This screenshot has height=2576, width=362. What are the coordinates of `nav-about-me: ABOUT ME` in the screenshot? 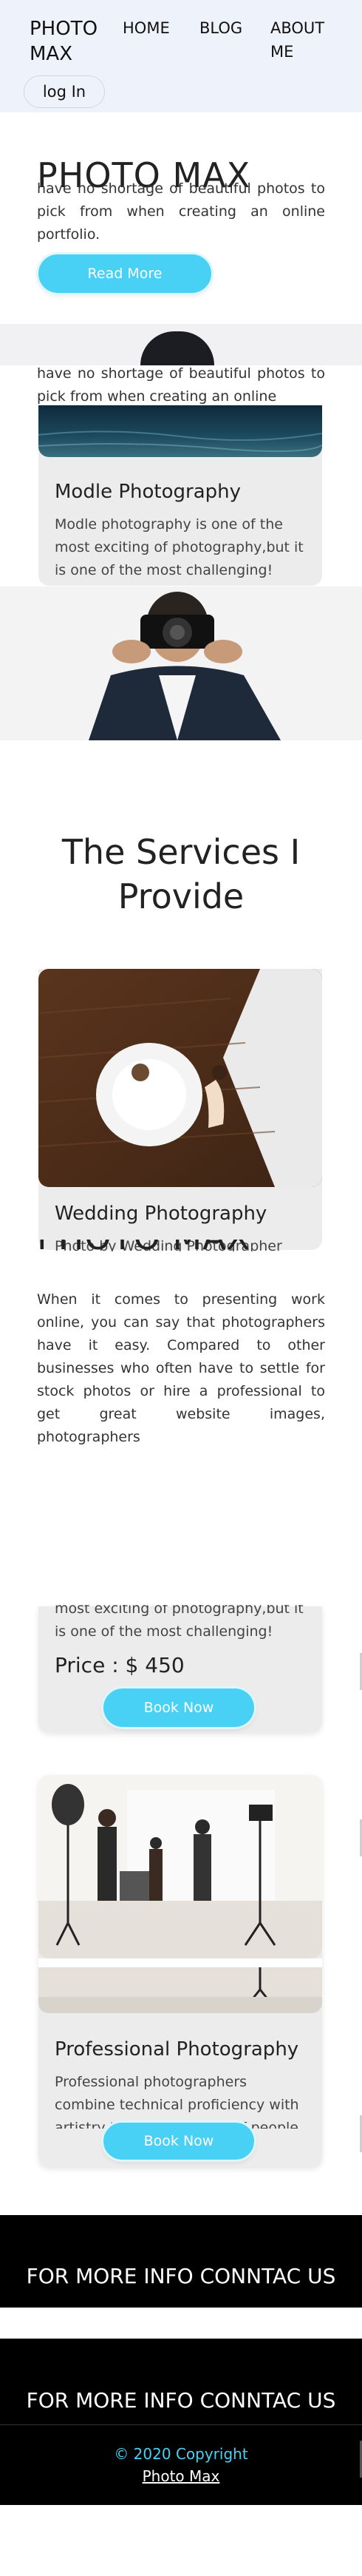 It's located at (305, 40).